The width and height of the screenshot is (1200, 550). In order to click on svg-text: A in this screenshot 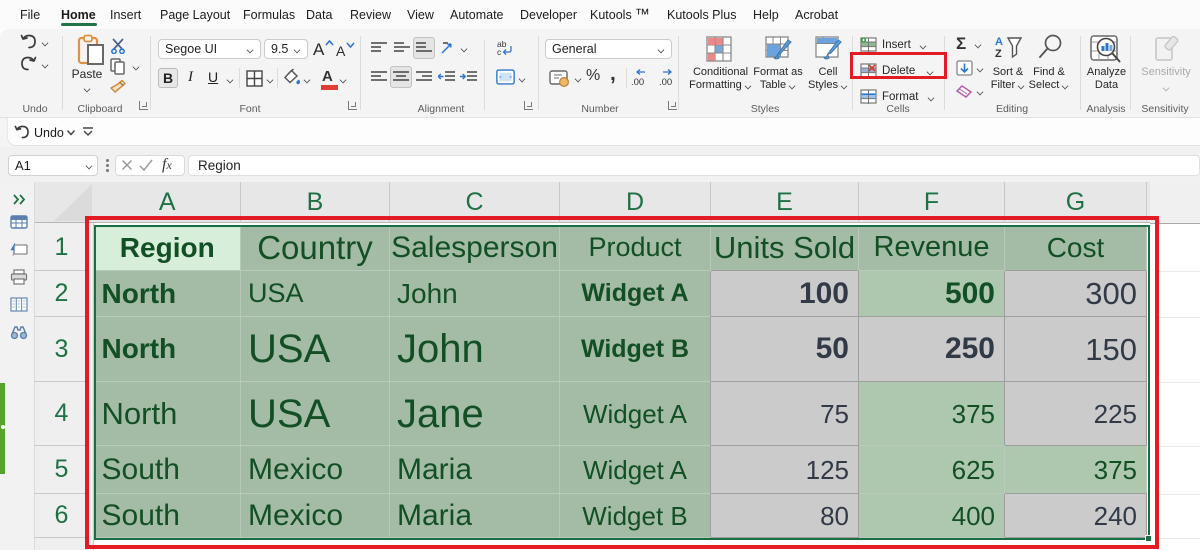, I will do `click(999, 42)`.